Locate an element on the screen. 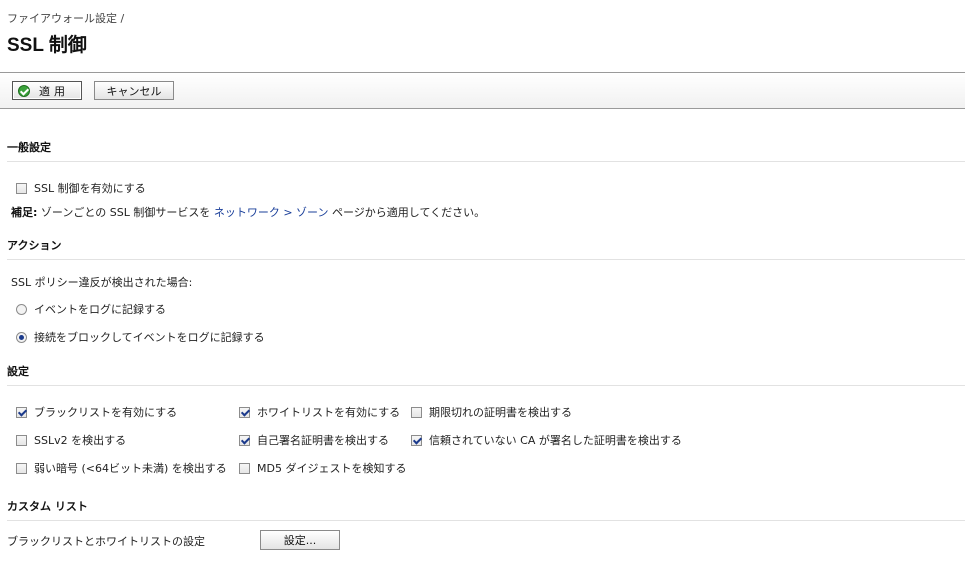 The height and width of the screenshot is (585, 965). note-prefix: 補足: is located at coordinates (24, 212).